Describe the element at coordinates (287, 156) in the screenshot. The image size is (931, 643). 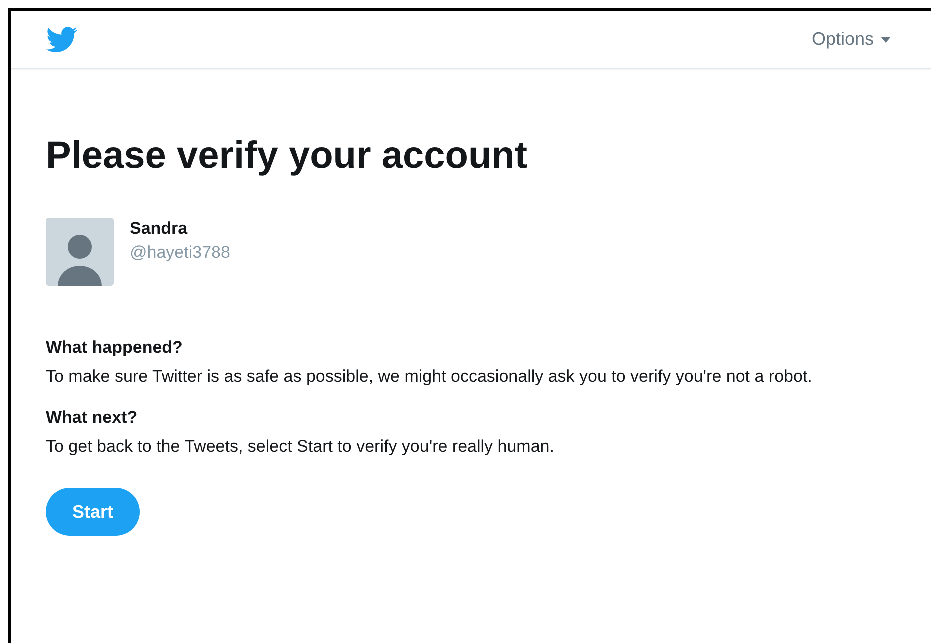
I see `page-title: Please verify your account` at that location.